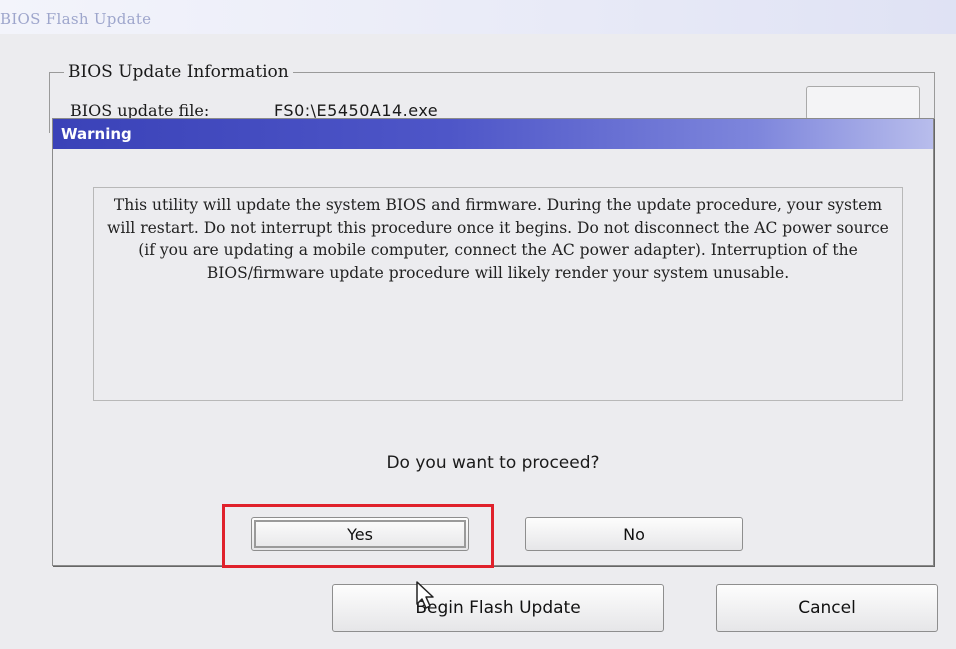  I want to click on mouse-pointer-icon, so click(425, 595).